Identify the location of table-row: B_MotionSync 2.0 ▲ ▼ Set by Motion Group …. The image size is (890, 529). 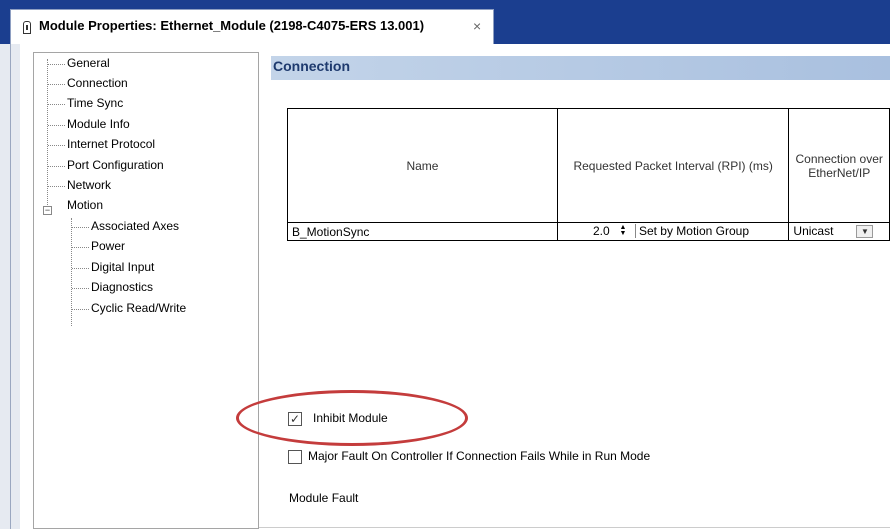
(588, 231).